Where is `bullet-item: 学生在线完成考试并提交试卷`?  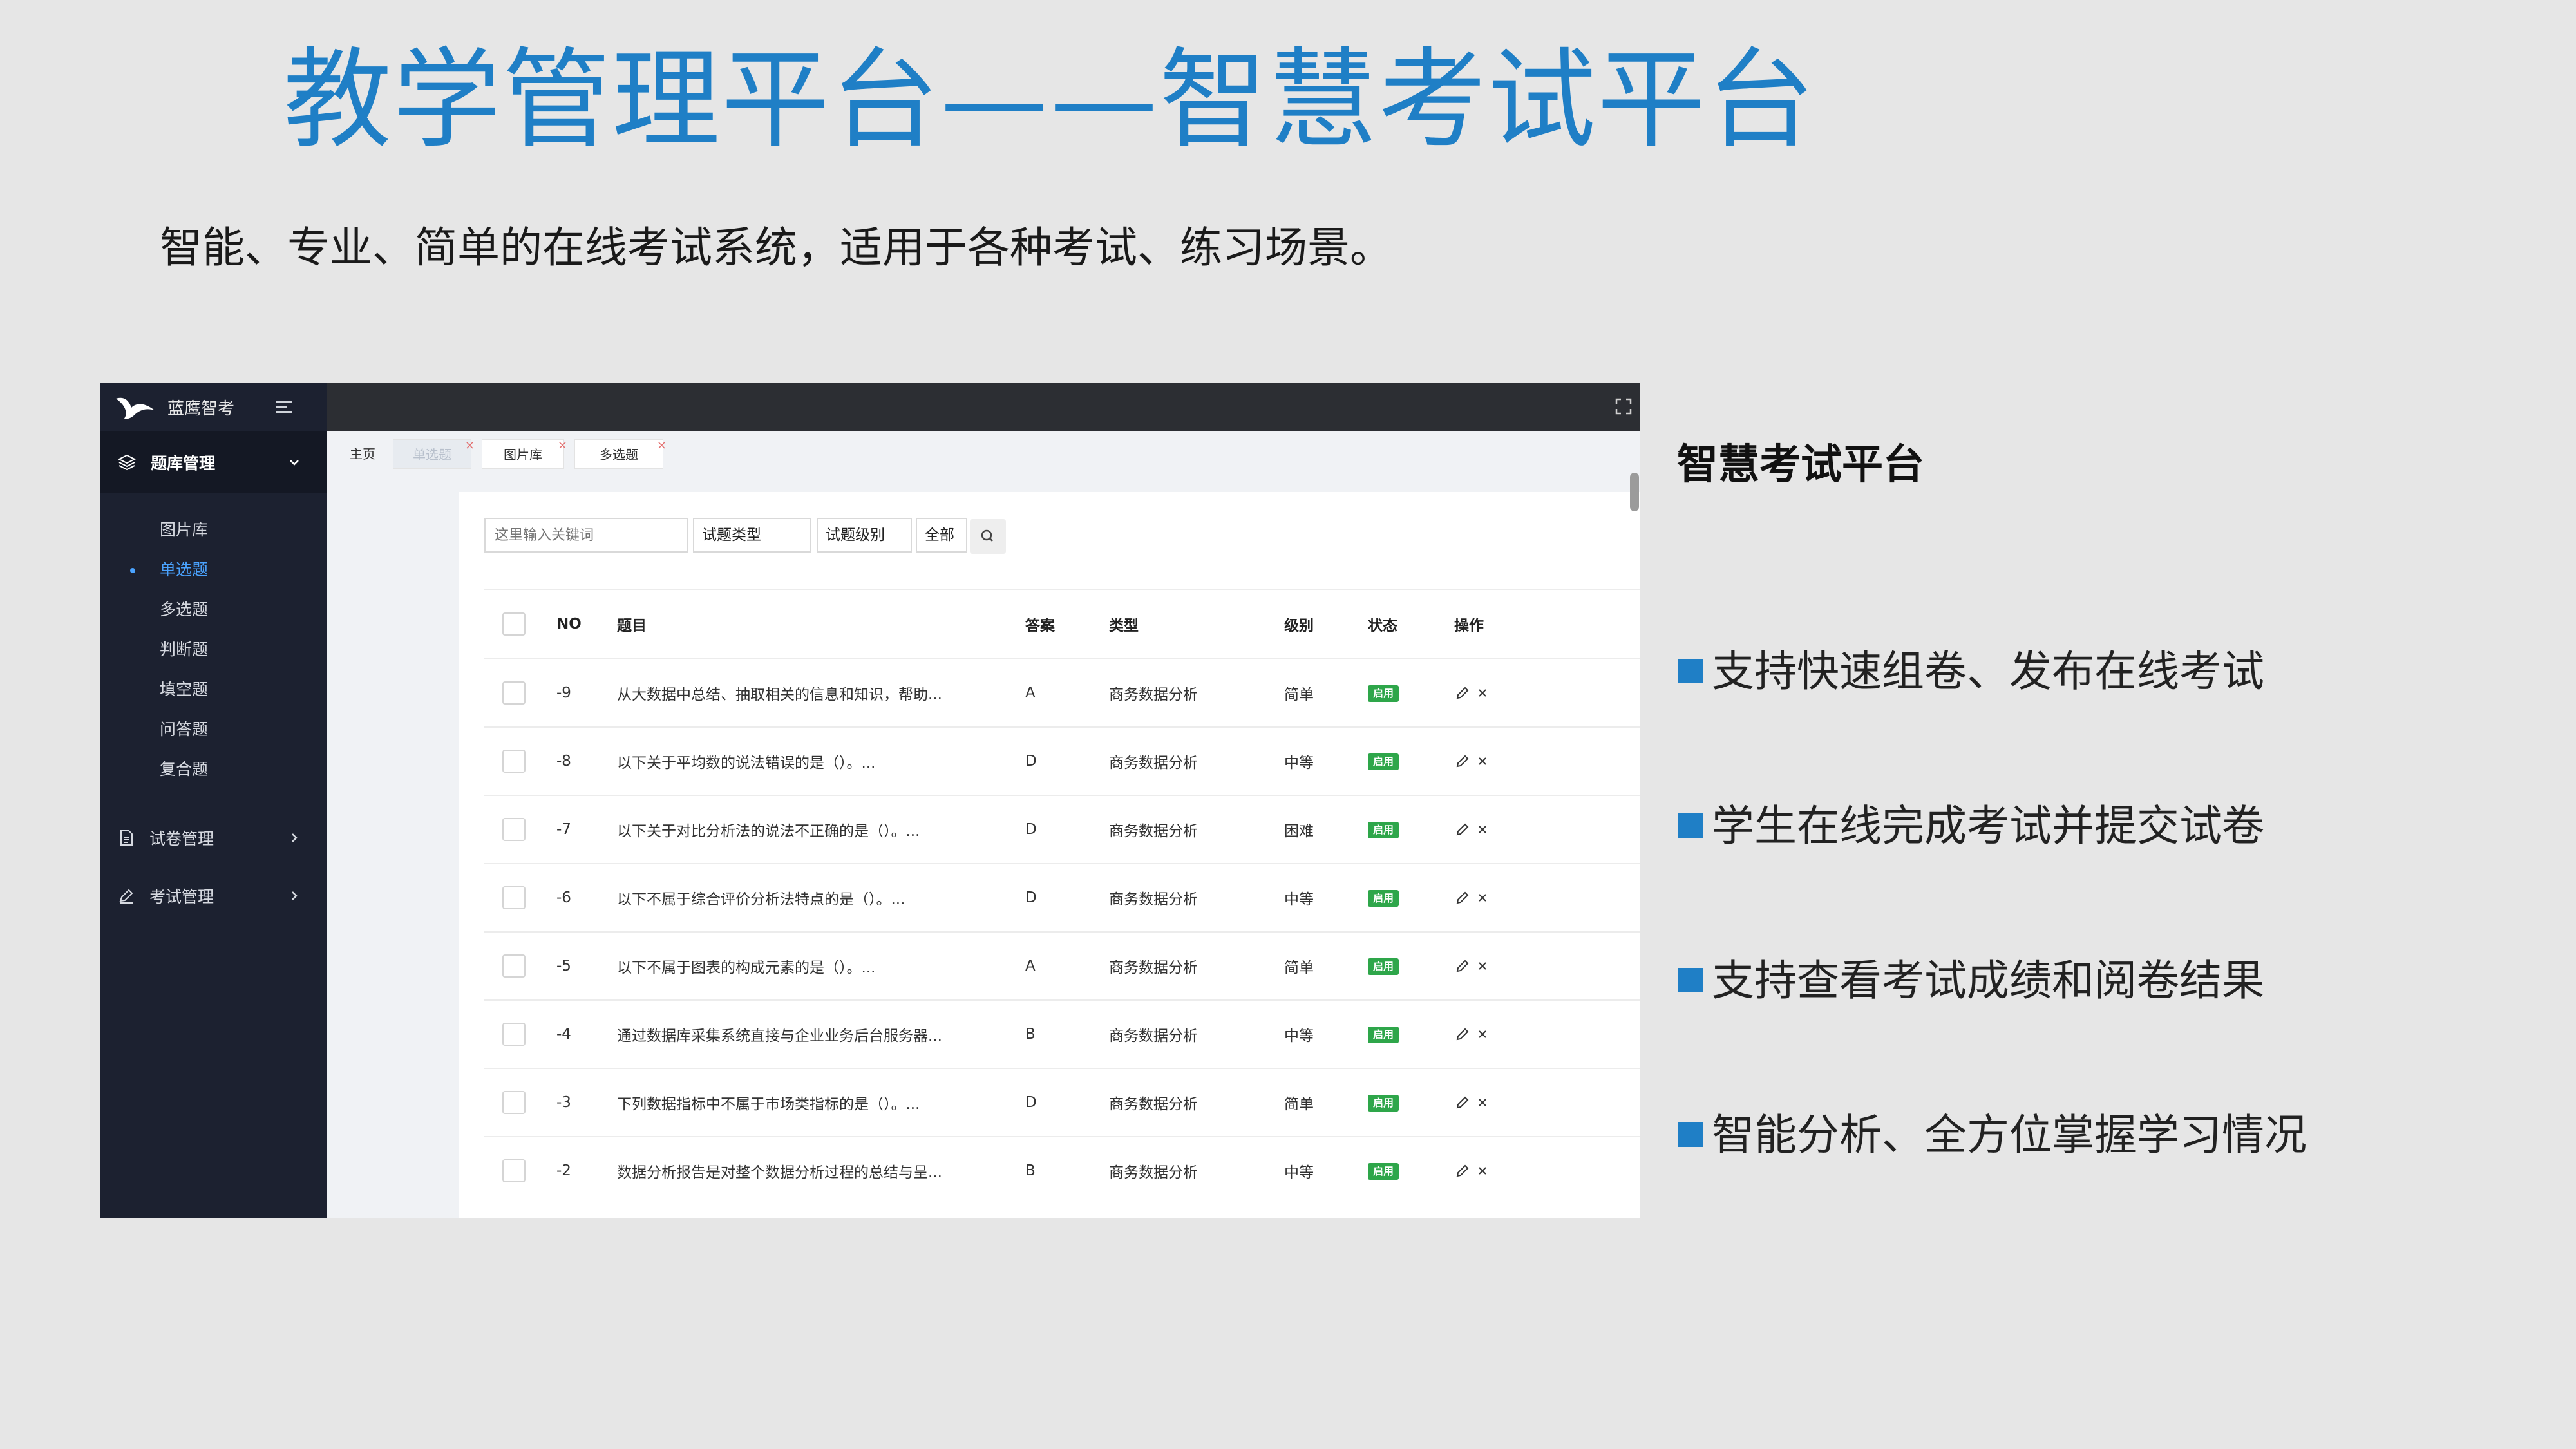 bullet-item: 学生在线完成考试并提交试卷 is located at coordinates (1971, 826).